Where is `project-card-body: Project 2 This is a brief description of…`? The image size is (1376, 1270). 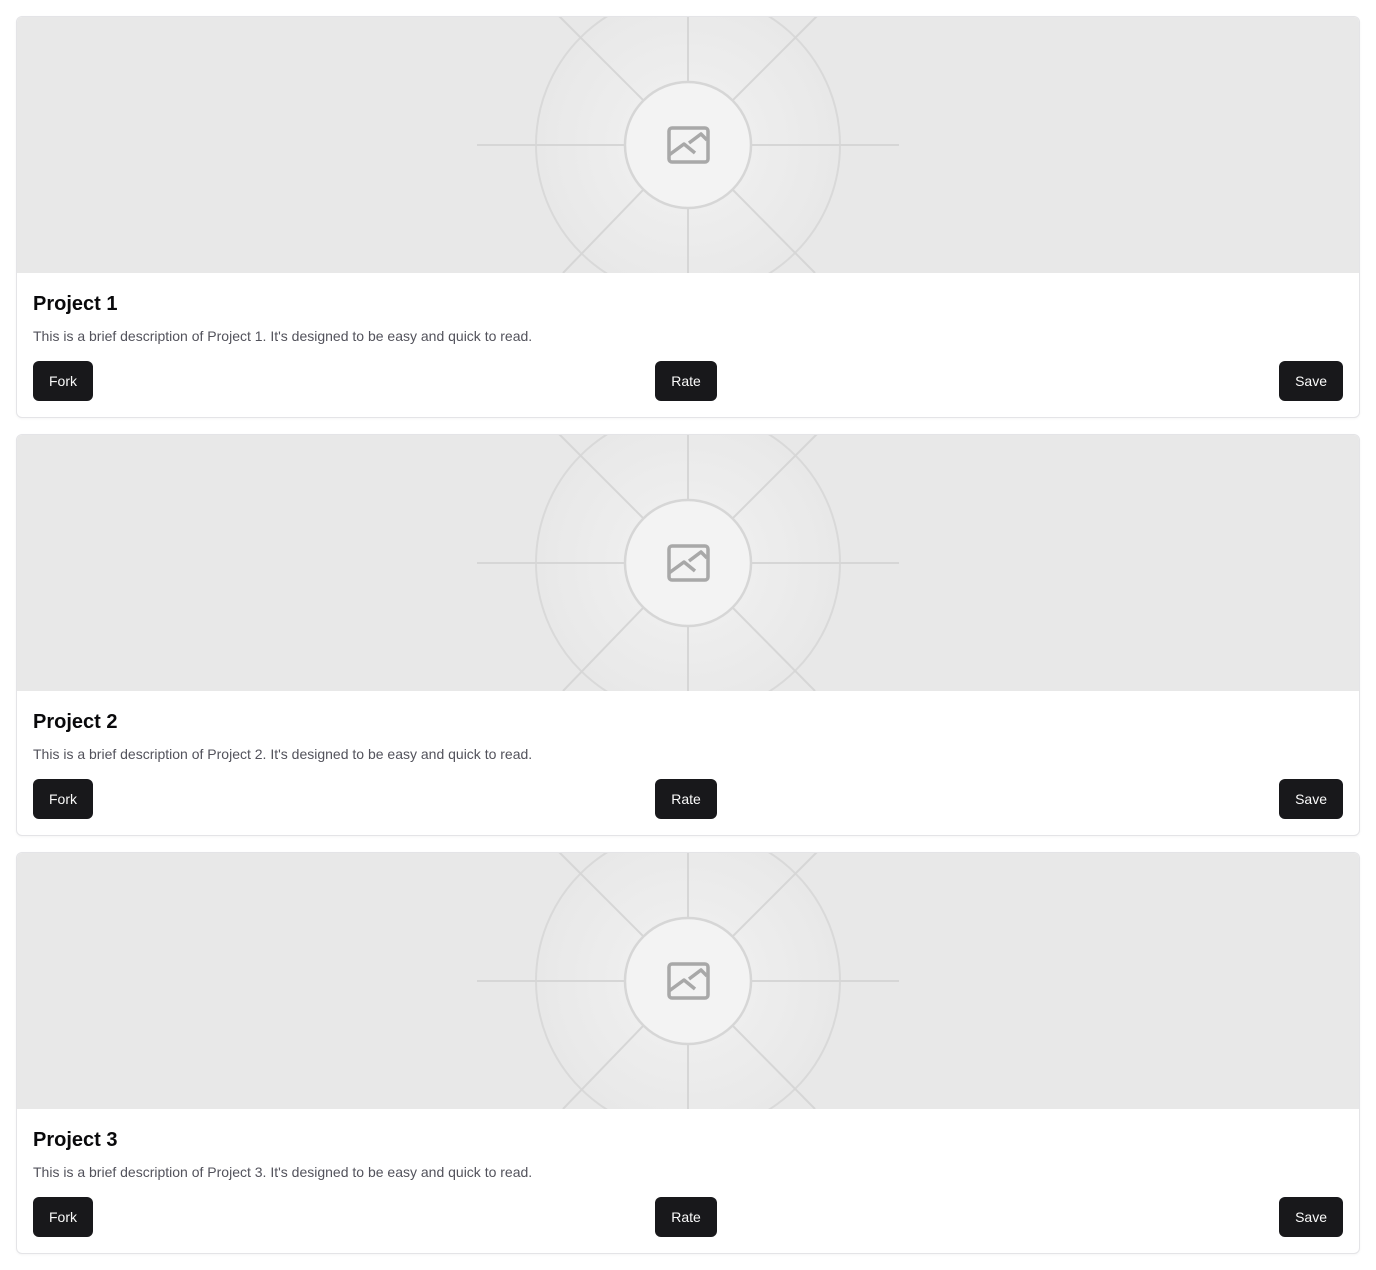
project-card-body: Project 2 This is a brief description of… is located at coordinates (688, 763).